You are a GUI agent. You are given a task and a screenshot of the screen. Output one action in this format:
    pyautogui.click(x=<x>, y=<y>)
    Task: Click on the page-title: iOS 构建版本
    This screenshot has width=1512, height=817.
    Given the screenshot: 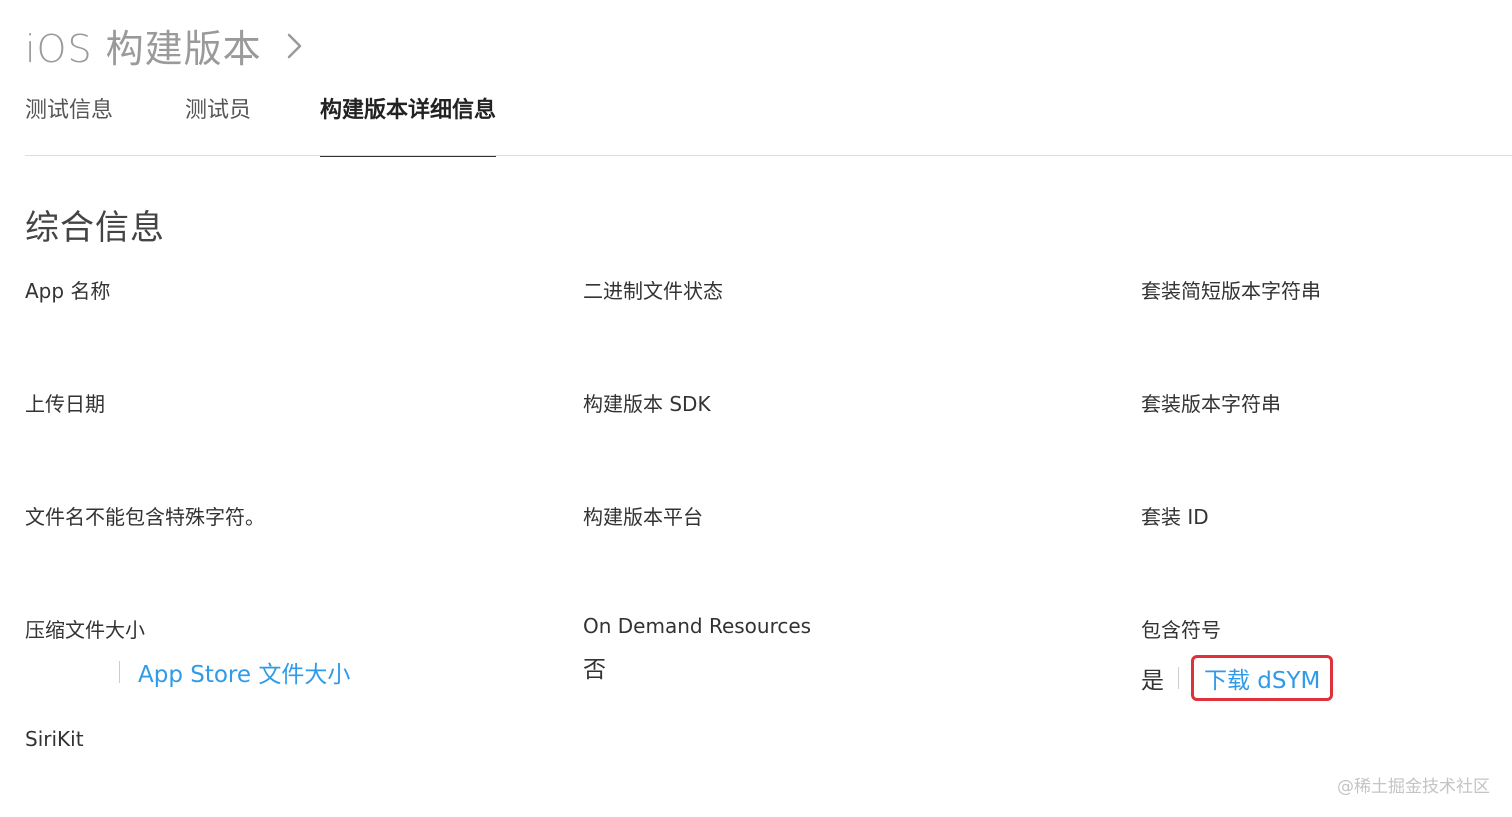 What is the action you would take?
    pyautogui.click(x=143, y=49)
    